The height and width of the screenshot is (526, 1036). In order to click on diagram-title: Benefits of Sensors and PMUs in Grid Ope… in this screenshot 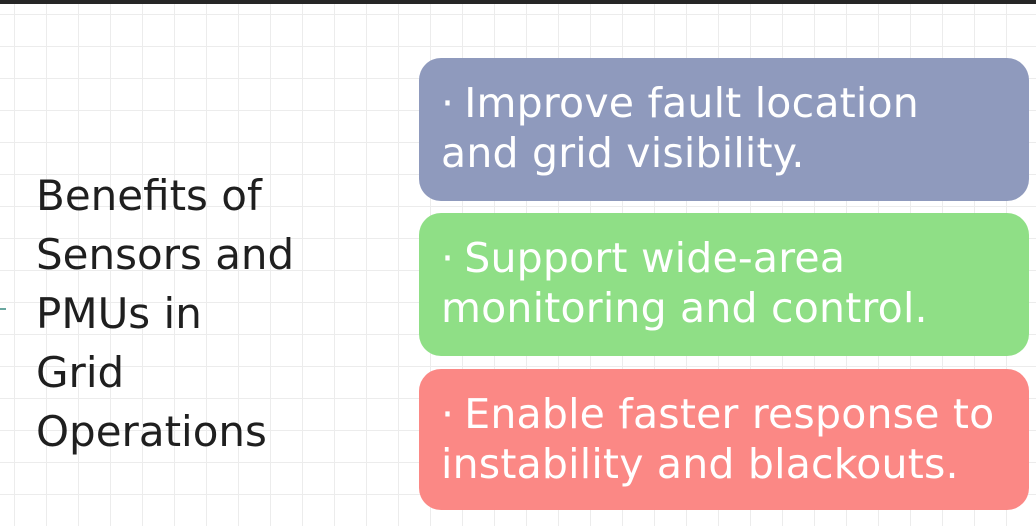, I will do `click(165, 313)`.